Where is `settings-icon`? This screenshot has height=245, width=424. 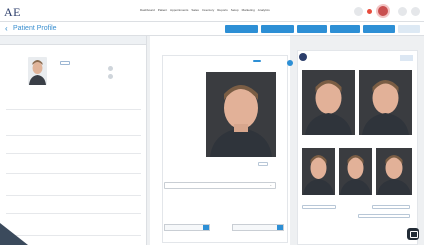 settings-icon is located at coordinates (402, 11).